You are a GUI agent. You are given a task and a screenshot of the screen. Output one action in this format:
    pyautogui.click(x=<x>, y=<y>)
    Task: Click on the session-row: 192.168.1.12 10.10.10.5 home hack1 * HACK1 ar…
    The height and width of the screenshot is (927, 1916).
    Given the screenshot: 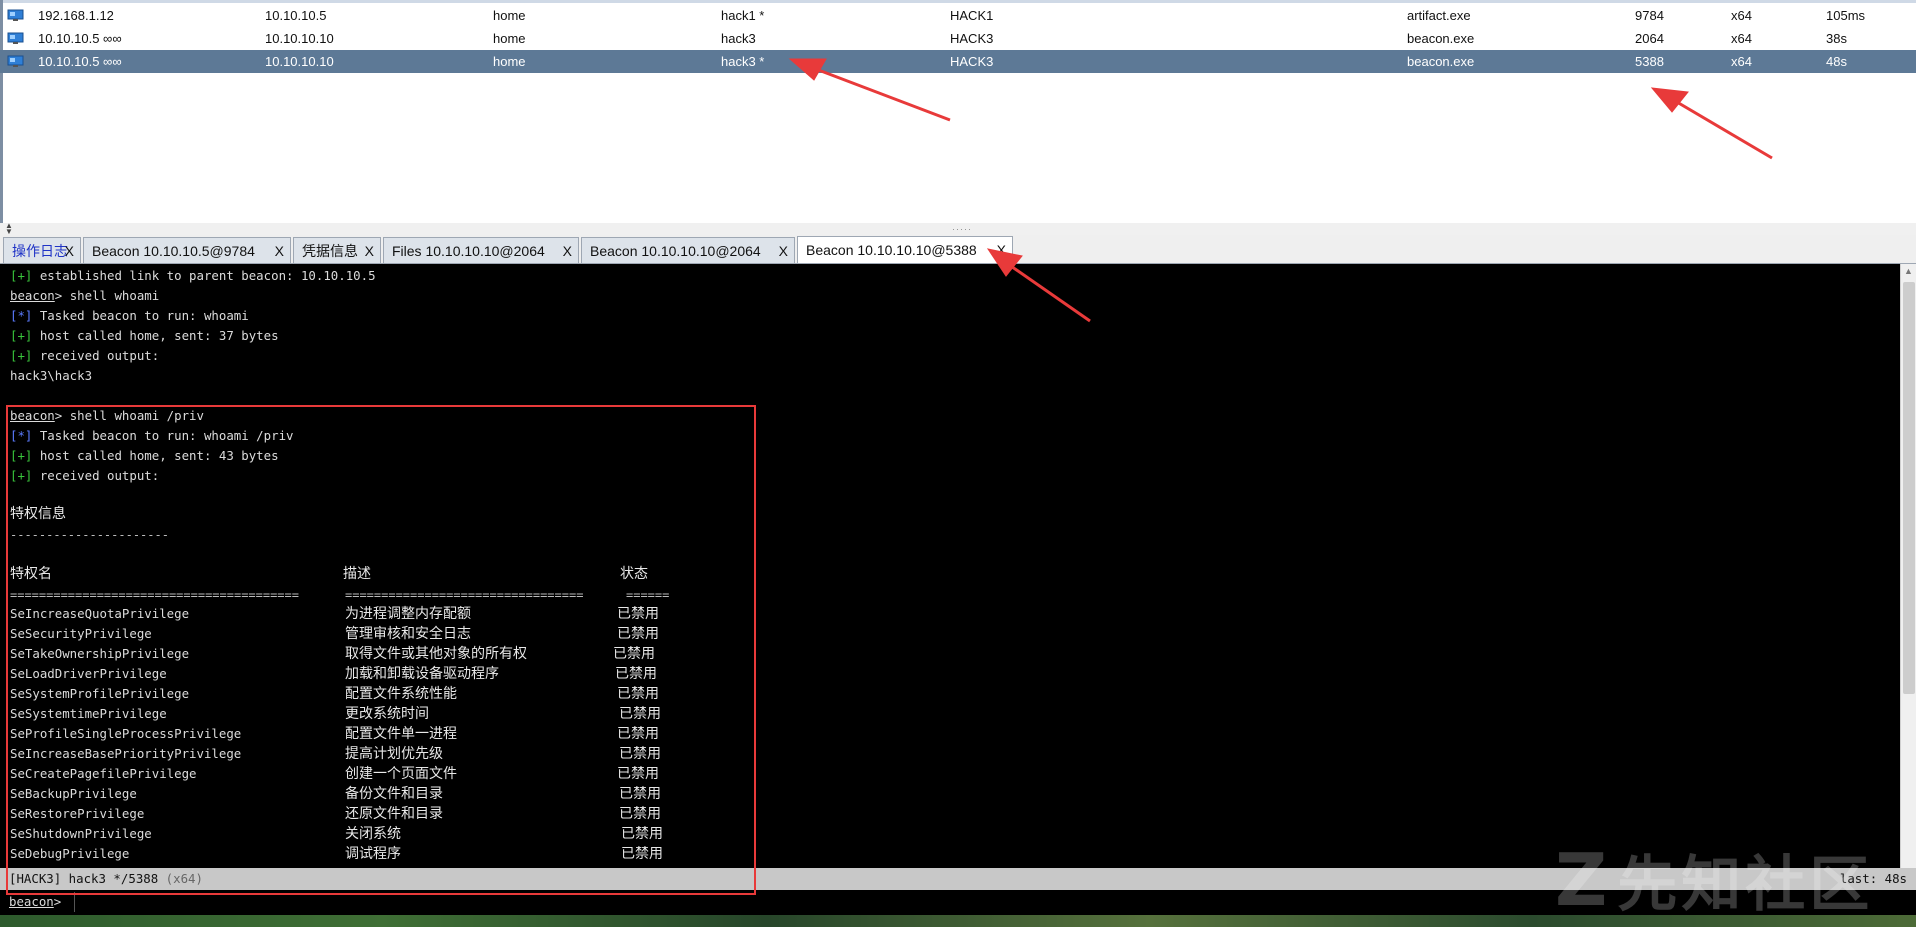 What is the action you would take?
    pyautogui.click(x=958, y=15)
    